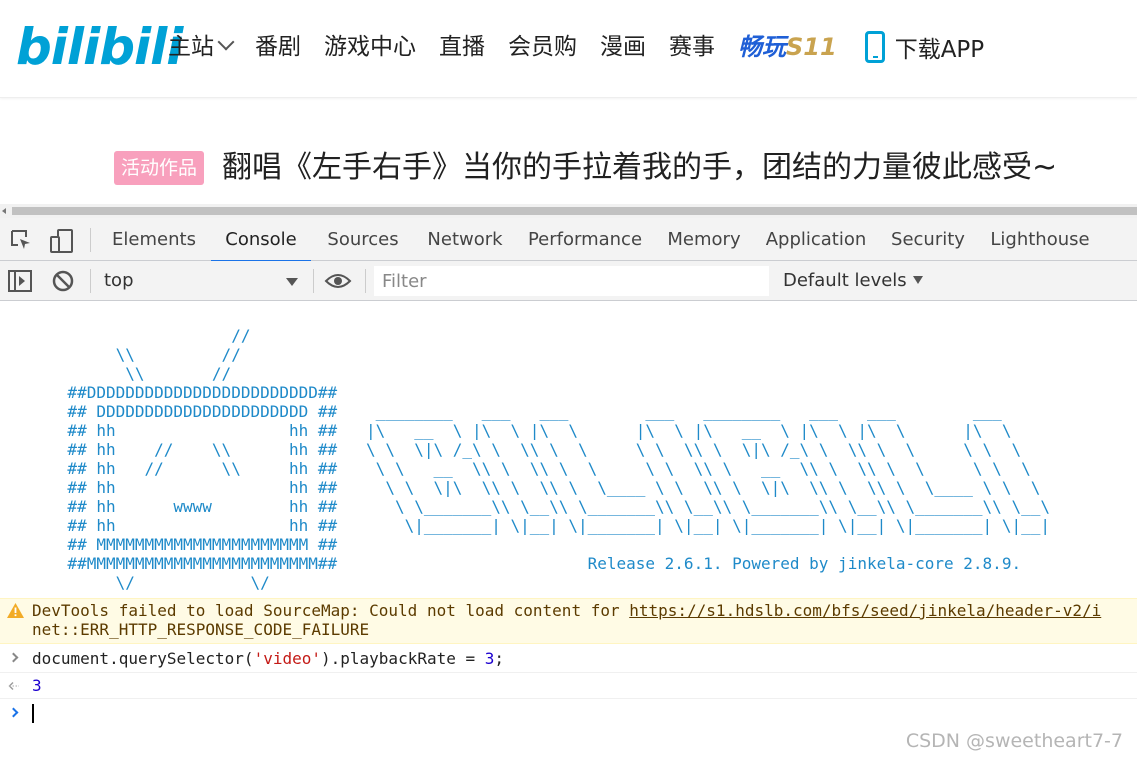 This screenshot has width=1137, height=758. What do you see at coordinates (623, 47) in the screenshot?
I see `nav-item-manga: 漫画` at bounding box center [623, 47].